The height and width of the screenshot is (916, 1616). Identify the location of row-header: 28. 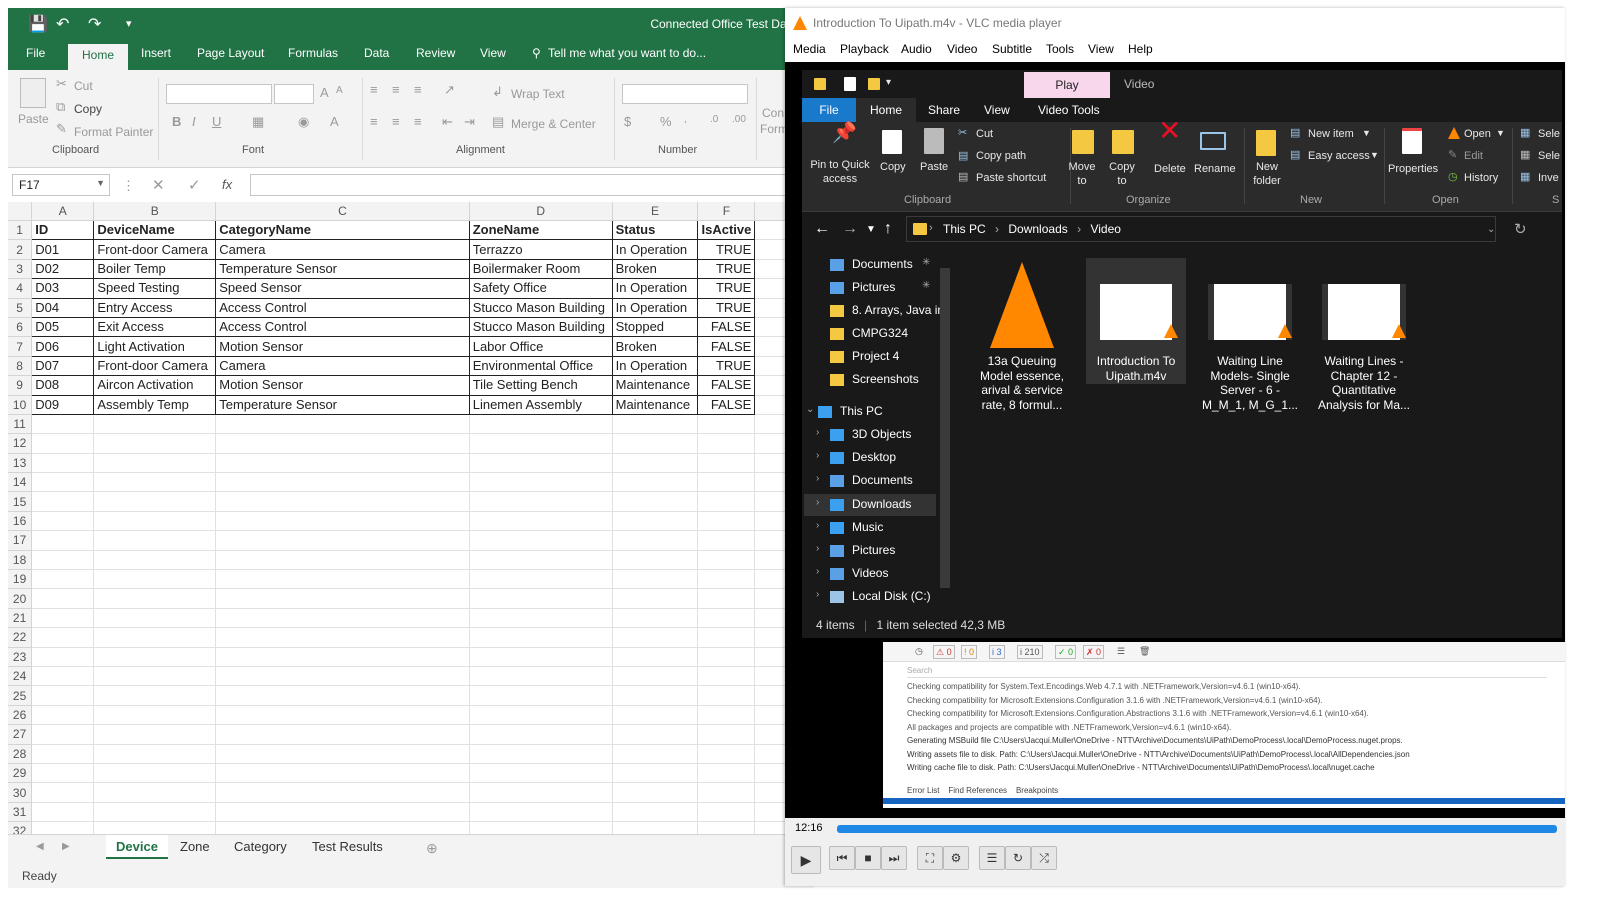
(20, 754).